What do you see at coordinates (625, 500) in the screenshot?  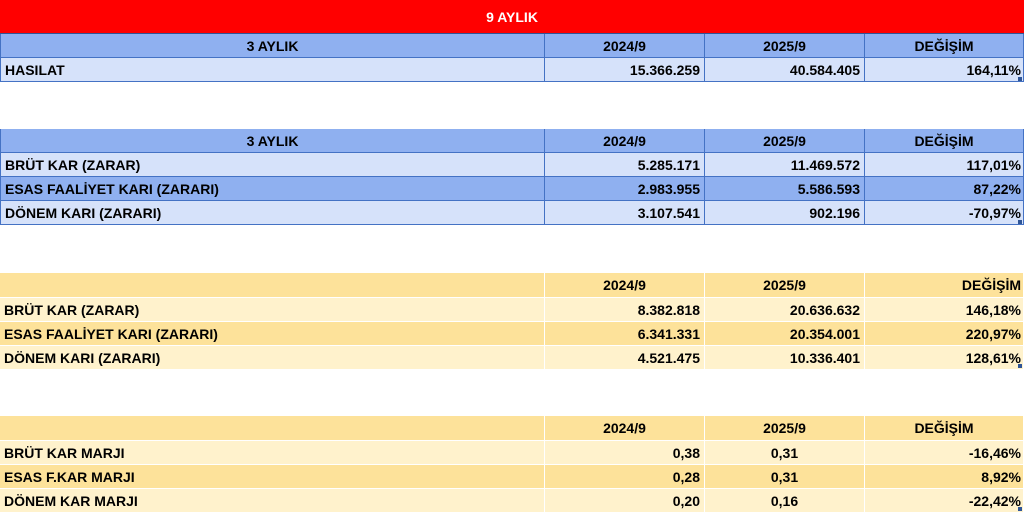 I see `value-2024: 0,20` at bounding box center [625, 500].